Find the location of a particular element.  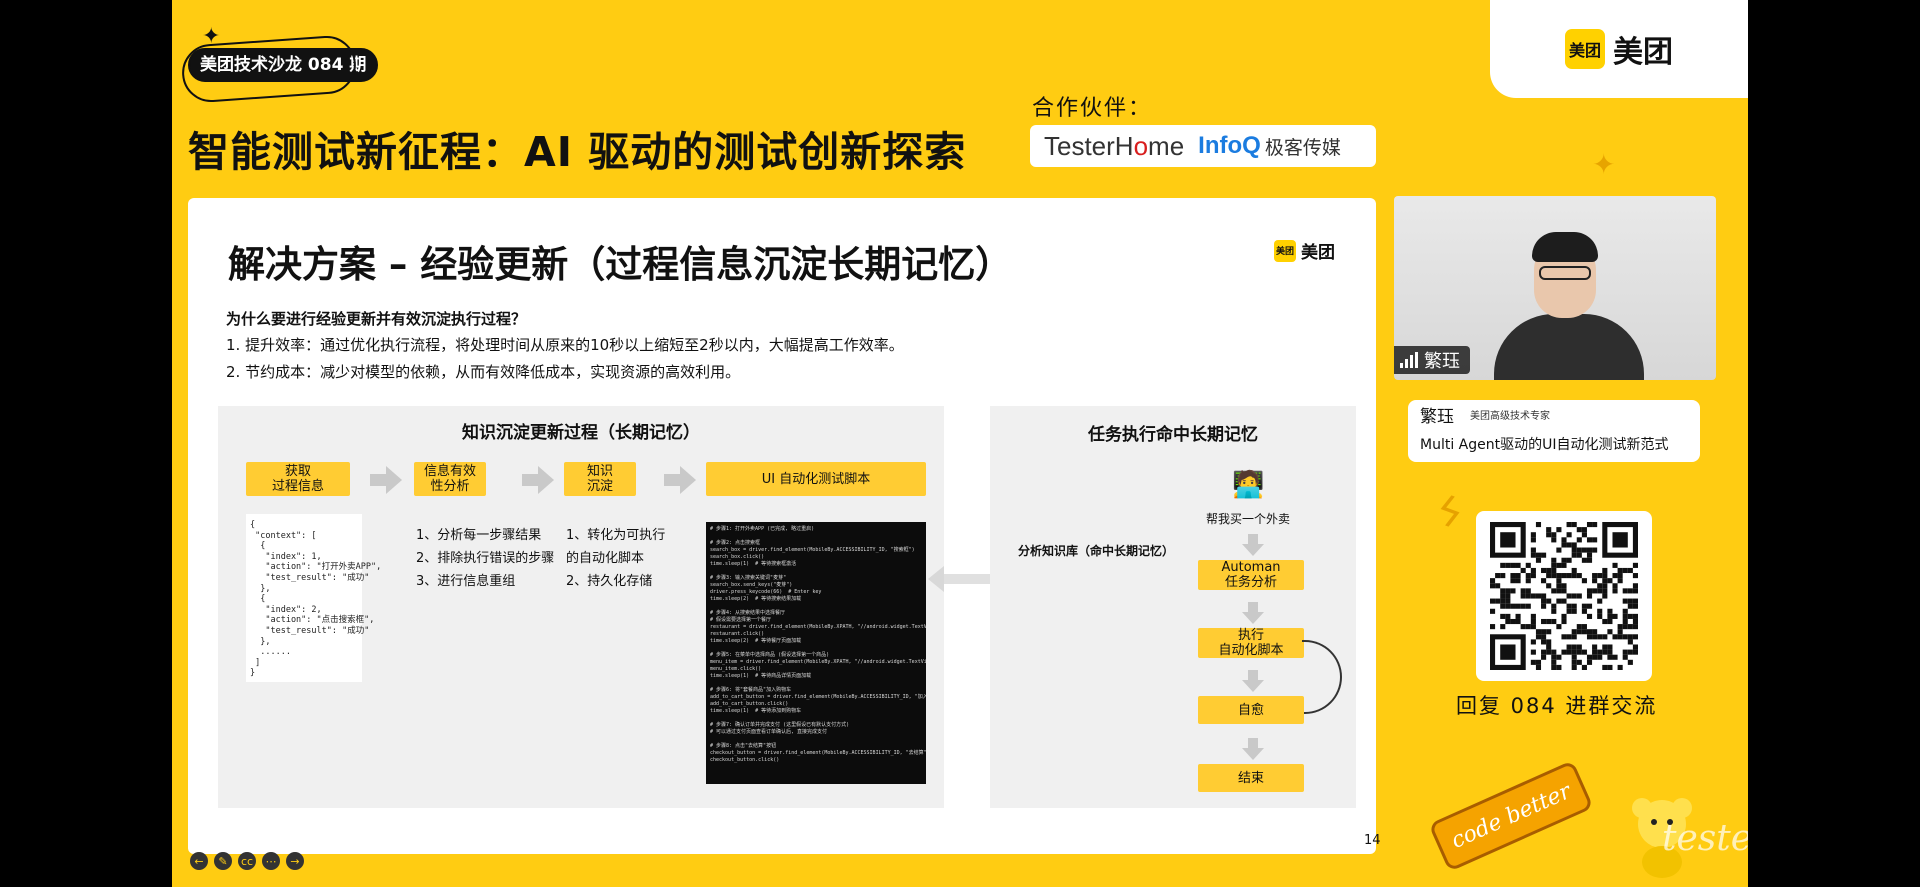

code-line: # 步骤6: 将"套餐商品"加入购物车 is located at coordinates (751, 690).